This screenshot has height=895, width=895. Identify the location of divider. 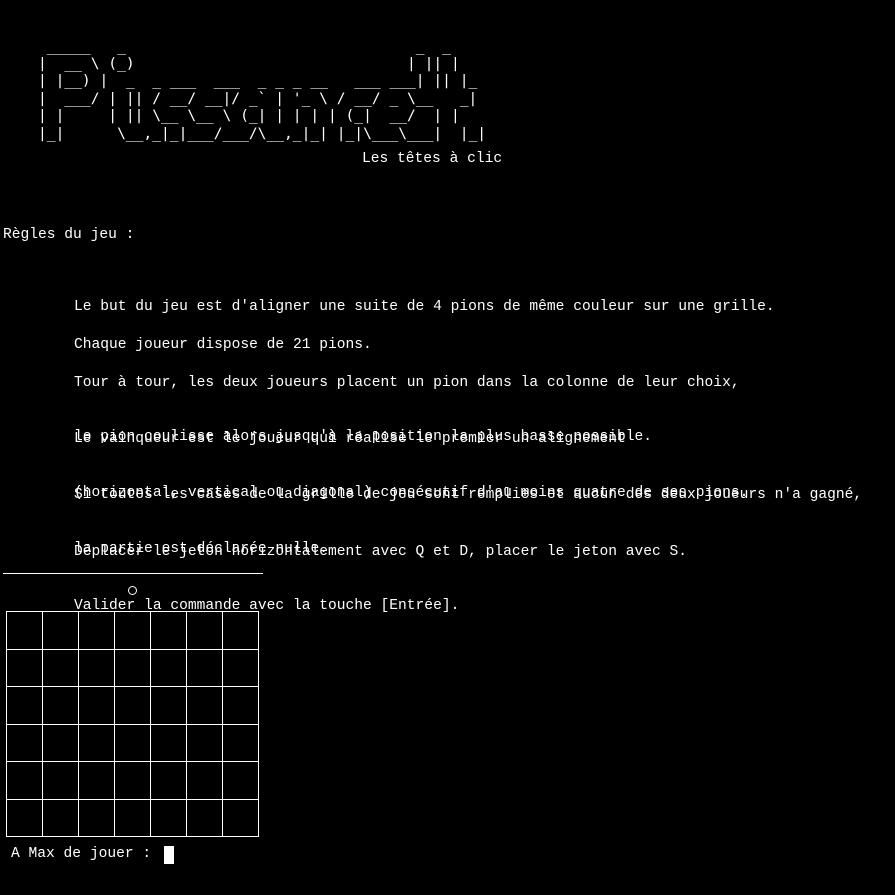
(133, 573).